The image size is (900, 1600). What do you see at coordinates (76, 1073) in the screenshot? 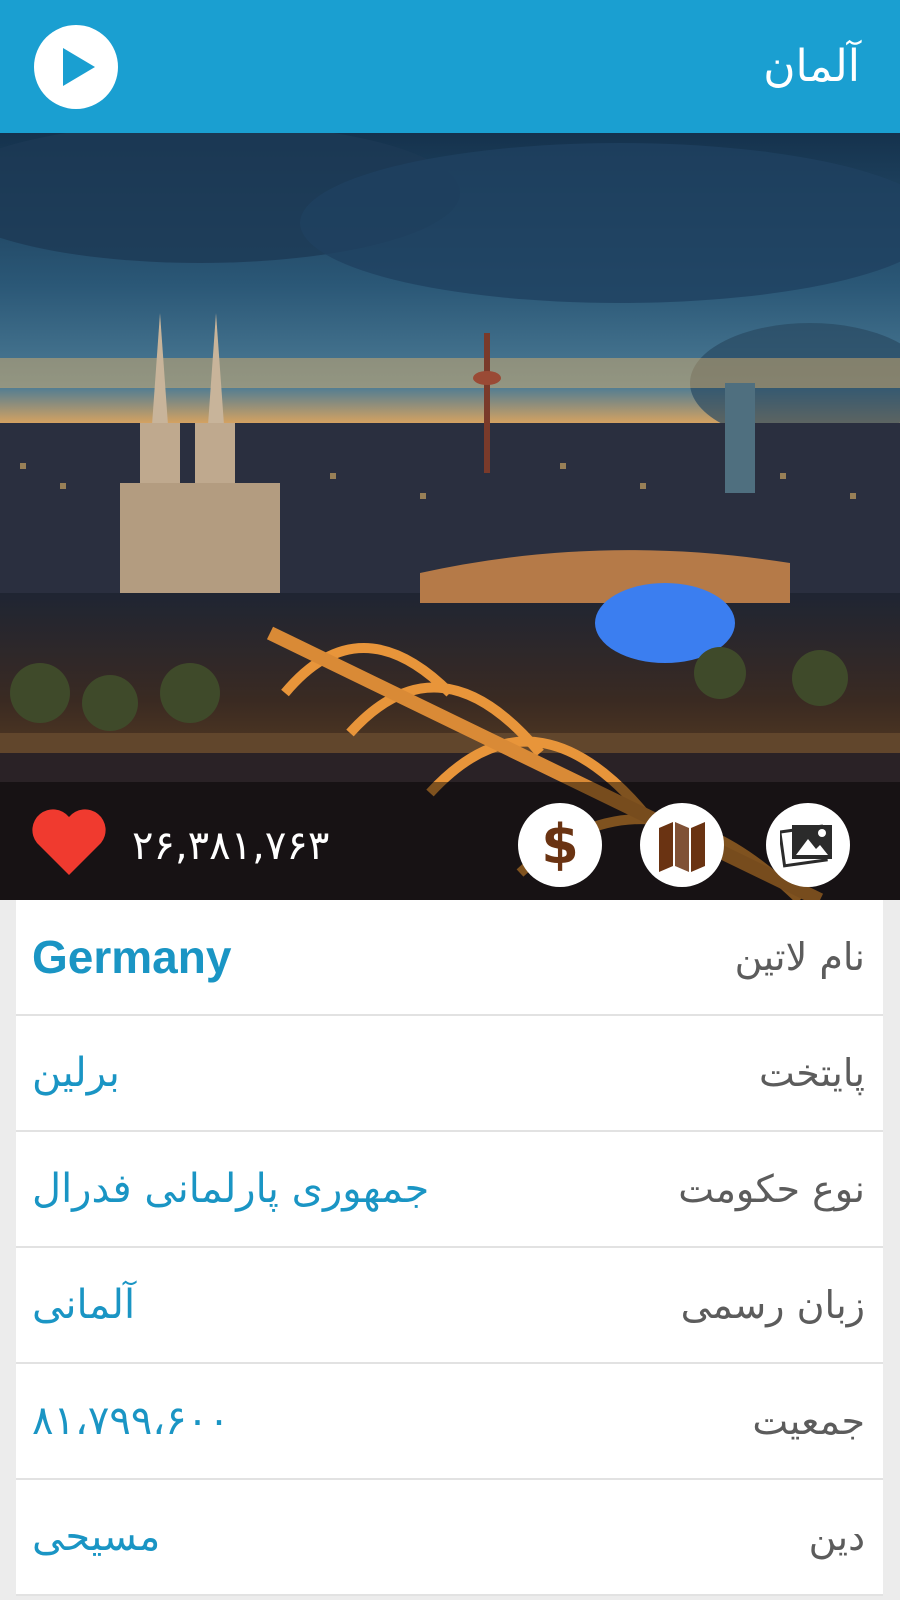
I see `capital-value: برلین` at bounding box center [76, 1073].